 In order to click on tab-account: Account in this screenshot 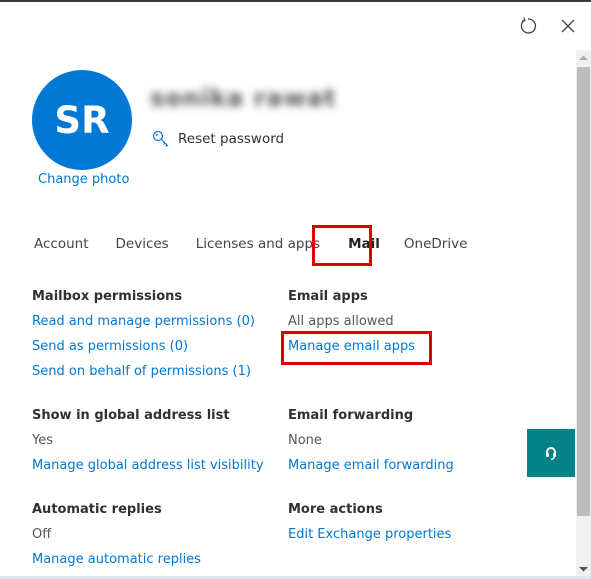, I will do `click(61, 244)`.